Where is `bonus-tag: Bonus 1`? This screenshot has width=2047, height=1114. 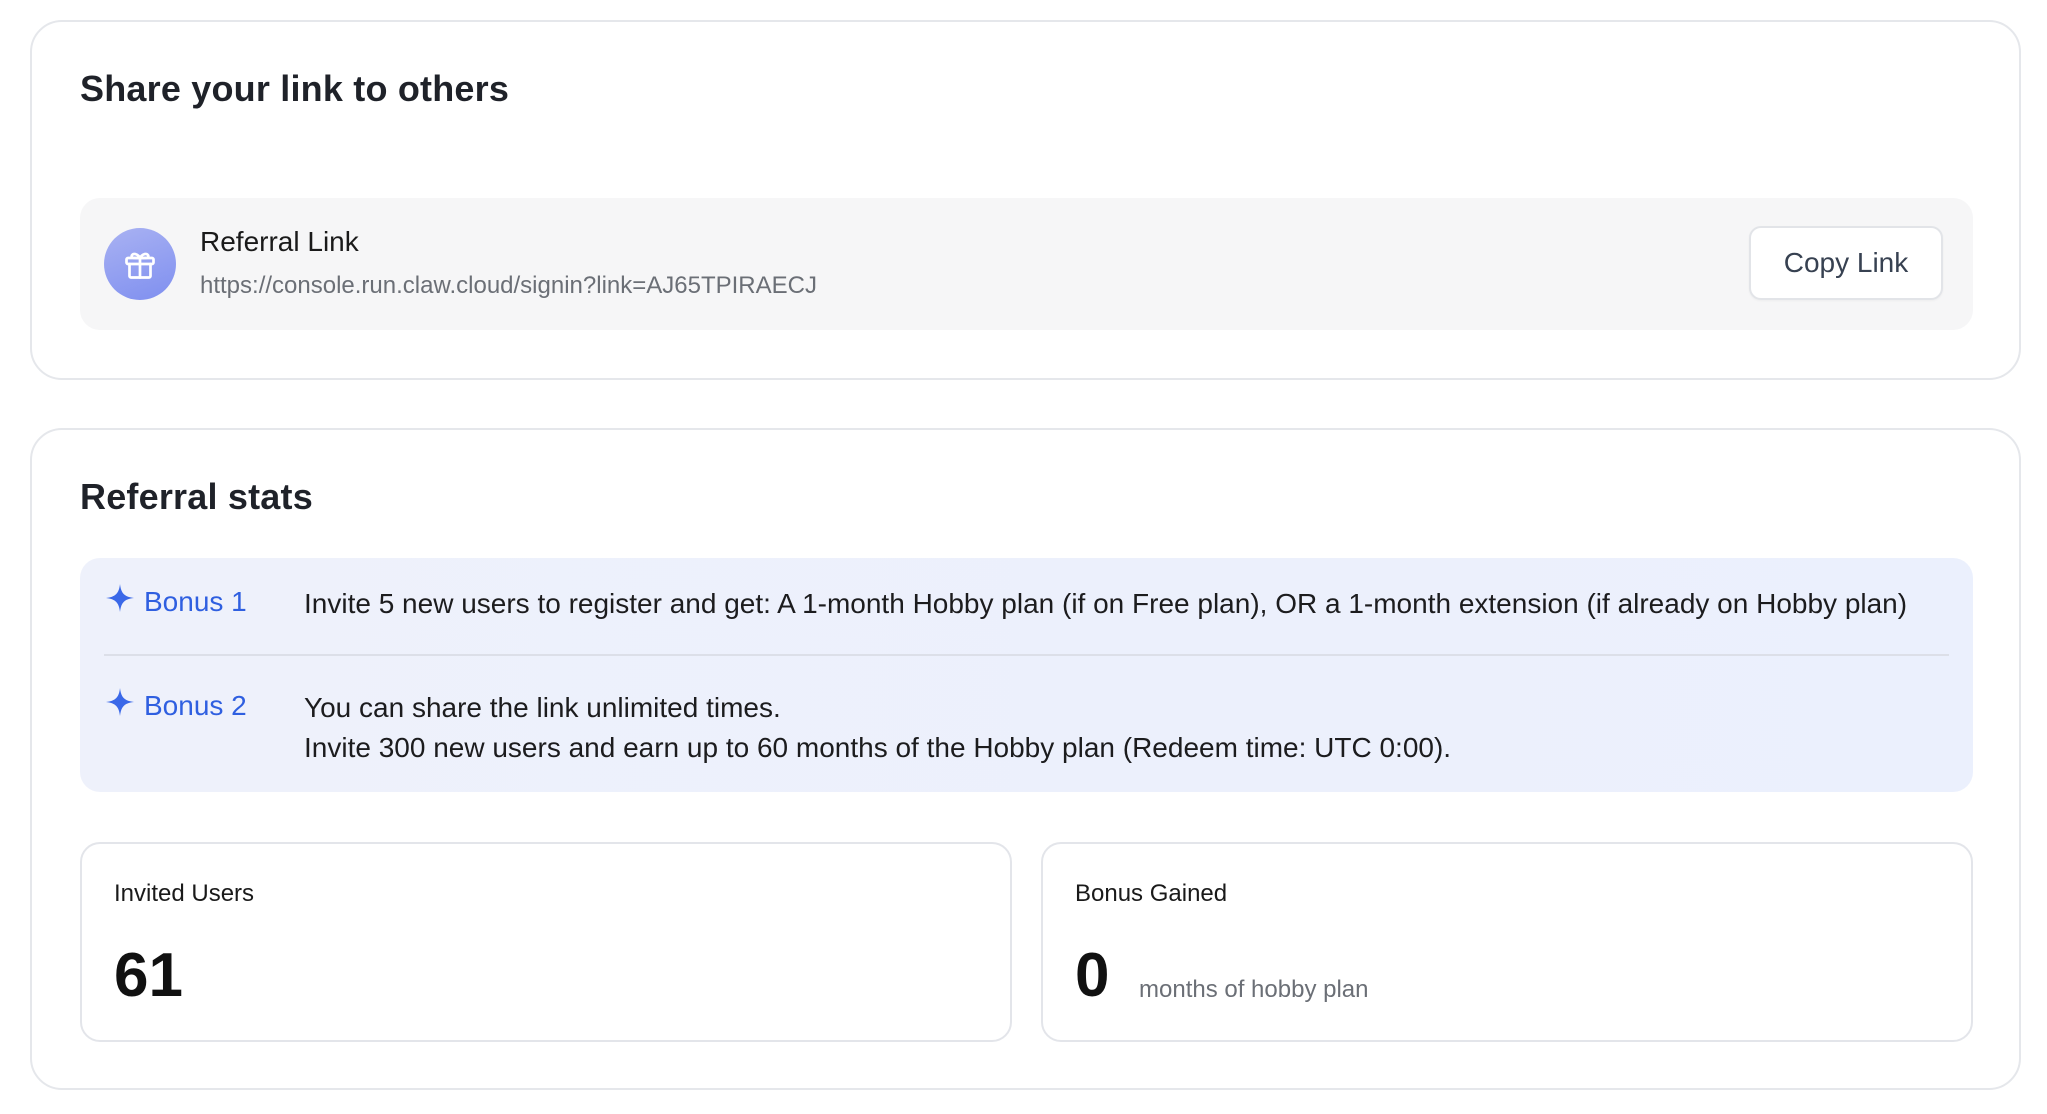
bonus-tag: Bonus 1 is located at coordinates (175, 601).